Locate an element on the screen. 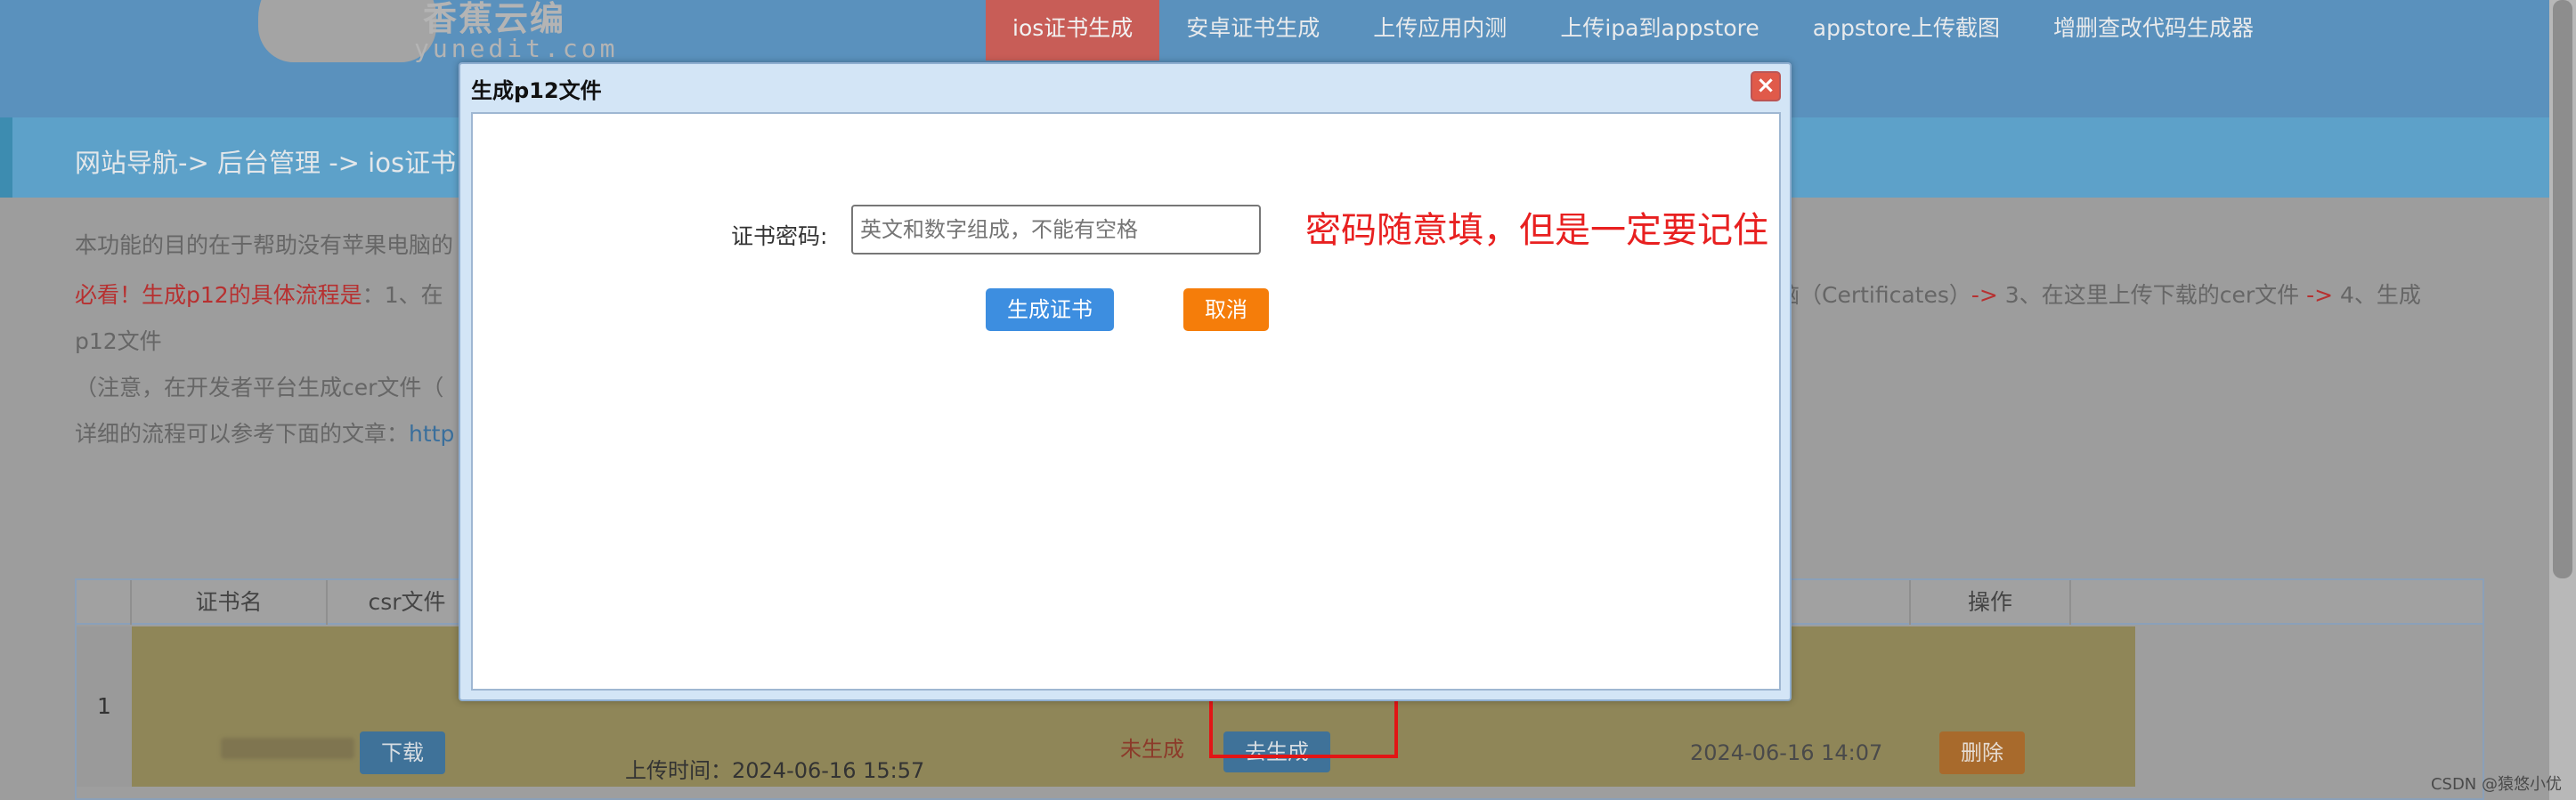 The image size is (2576, 800). intro-text: 本功能的目的在于帮助没有苹果电脑的 is located at coordinates (264, 245).